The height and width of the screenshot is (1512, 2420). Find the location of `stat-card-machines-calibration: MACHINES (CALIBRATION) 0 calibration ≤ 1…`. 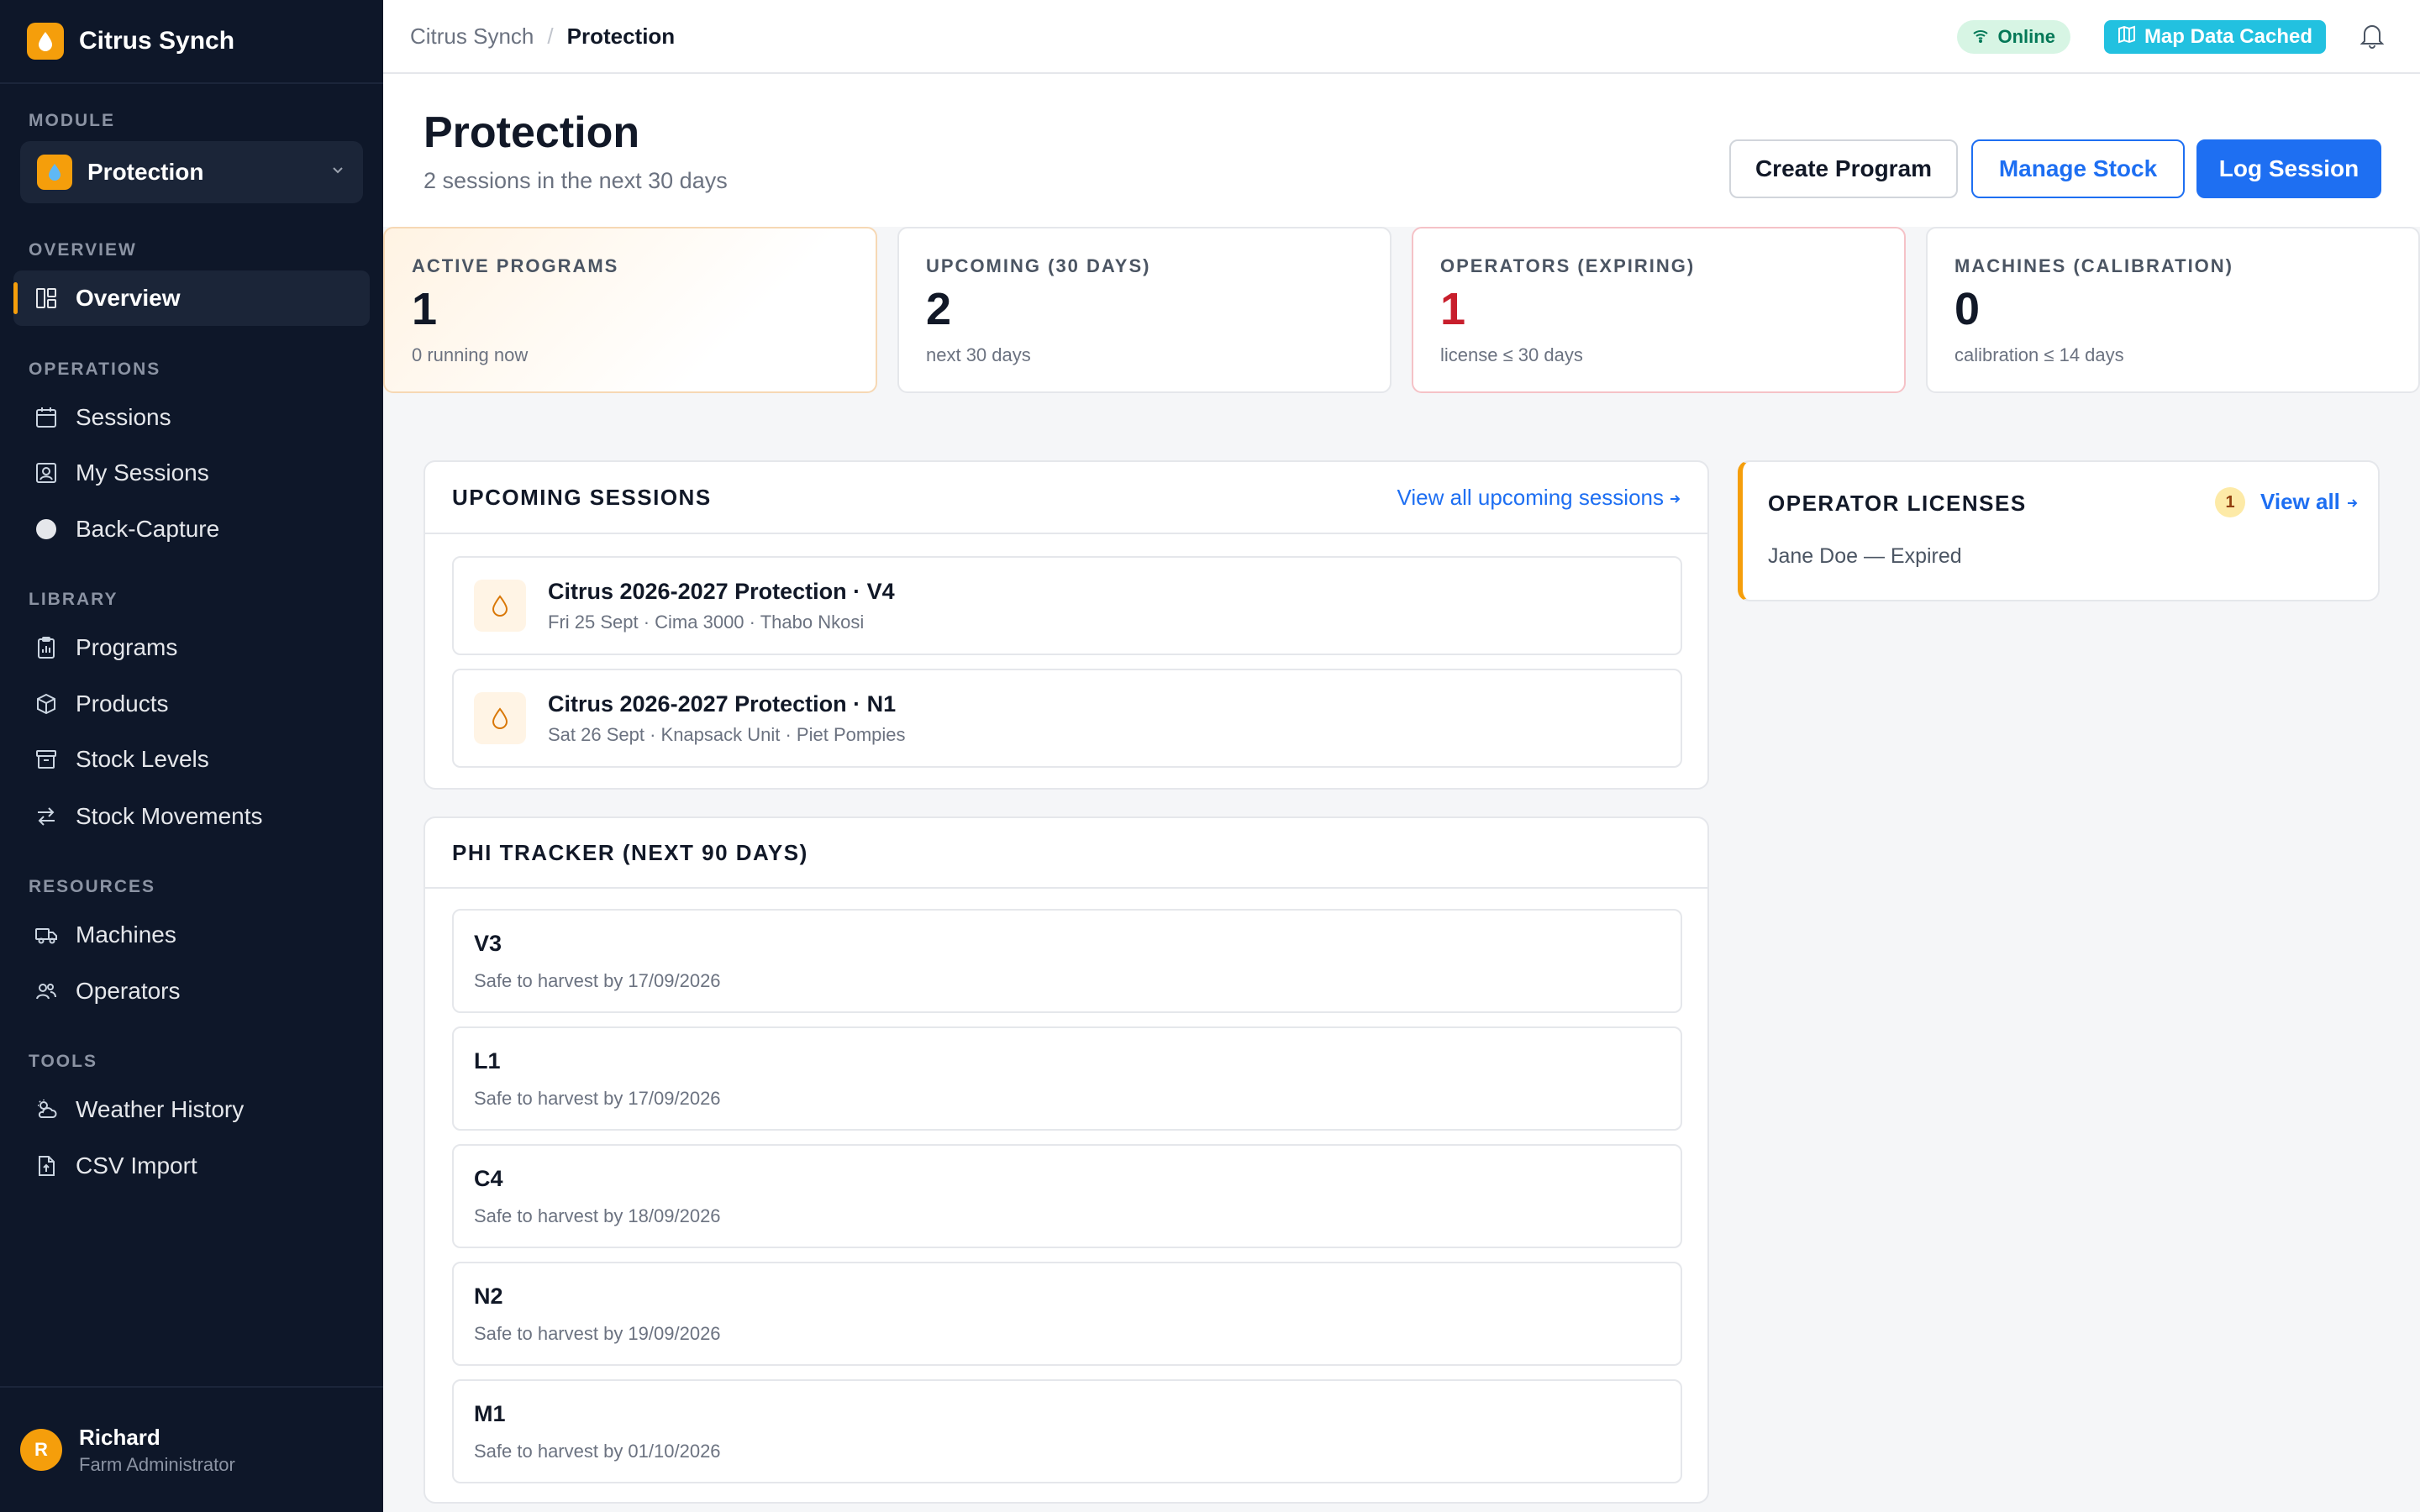

stat-card-machines-calibration: MACHINES (CALIBRATION) 0 calibration ≤ 1… is located at coordinates (2173, 310).